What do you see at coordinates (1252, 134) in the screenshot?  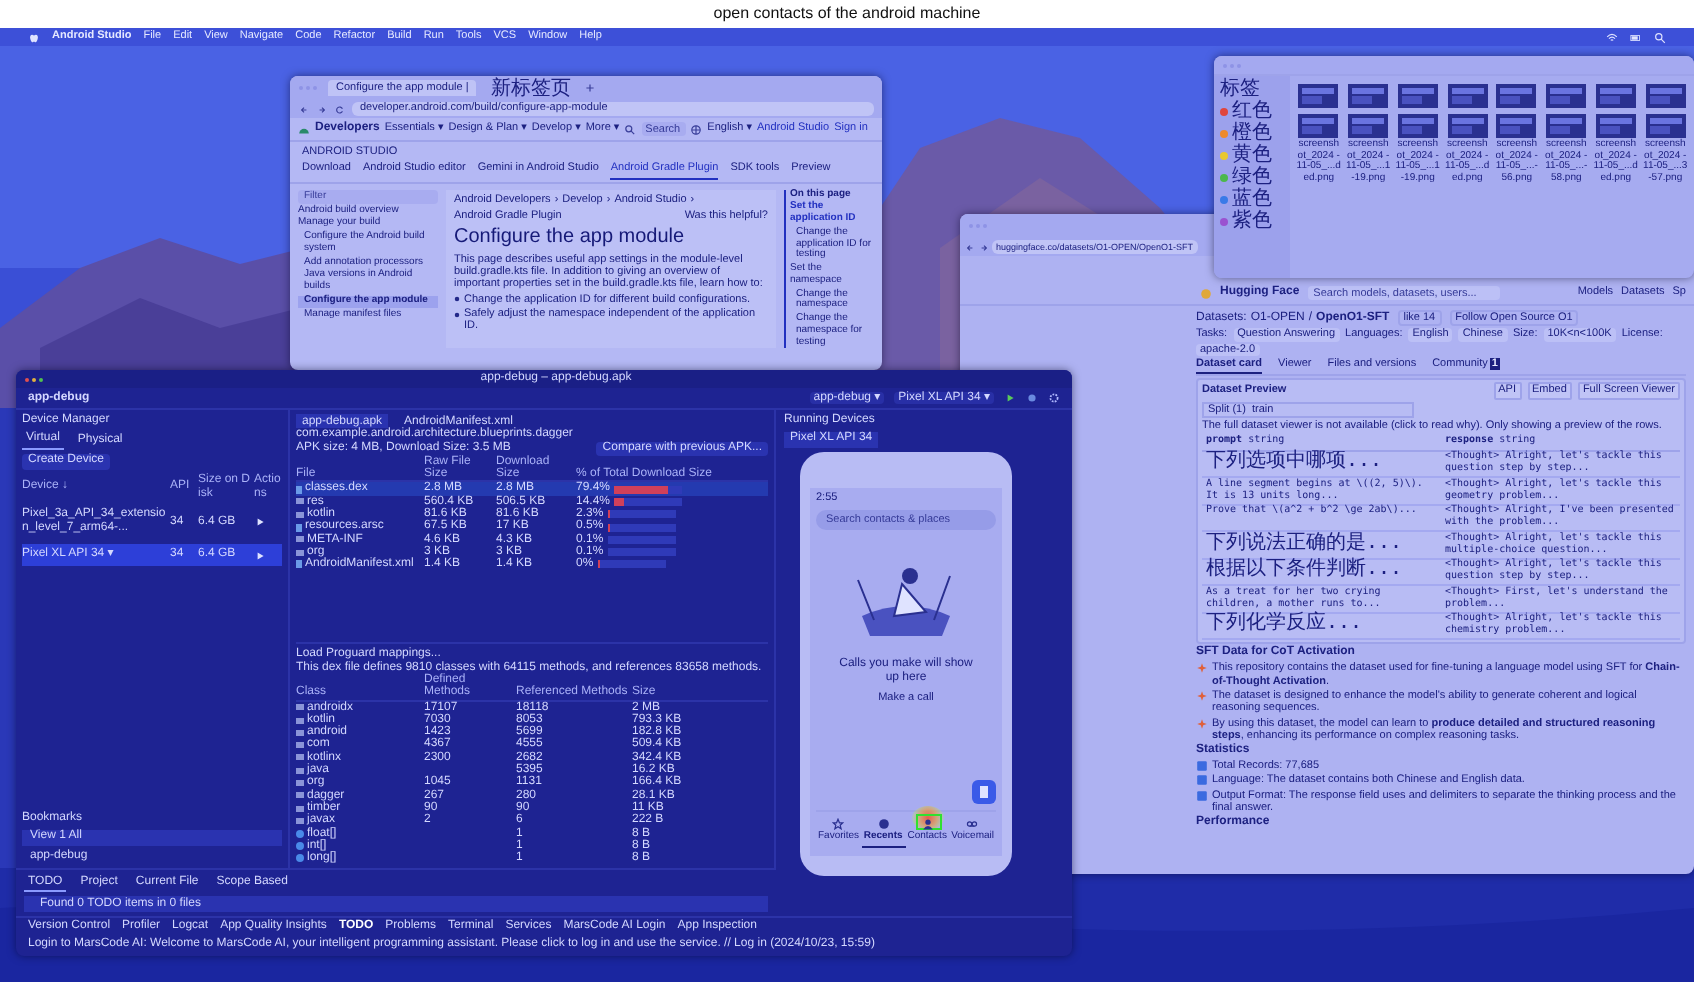 I see `tag-item: 橙色` at bounding box center [1252, 134].